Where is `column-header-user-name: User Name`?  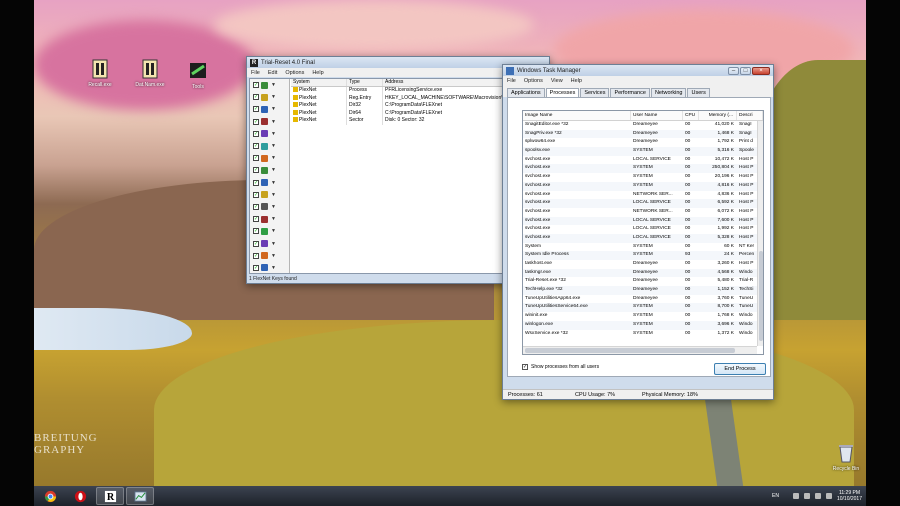 column-header-user-name: User Name is located at coordinates (657, 115).